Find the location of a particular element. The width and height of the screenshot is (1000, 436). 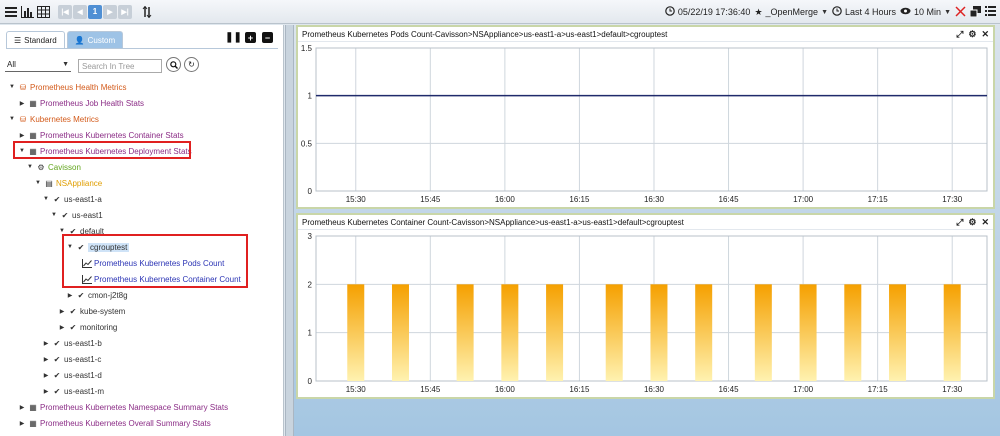

tree-node: ▶ ✔ us-east1-d is located at coordinates (72, 375).